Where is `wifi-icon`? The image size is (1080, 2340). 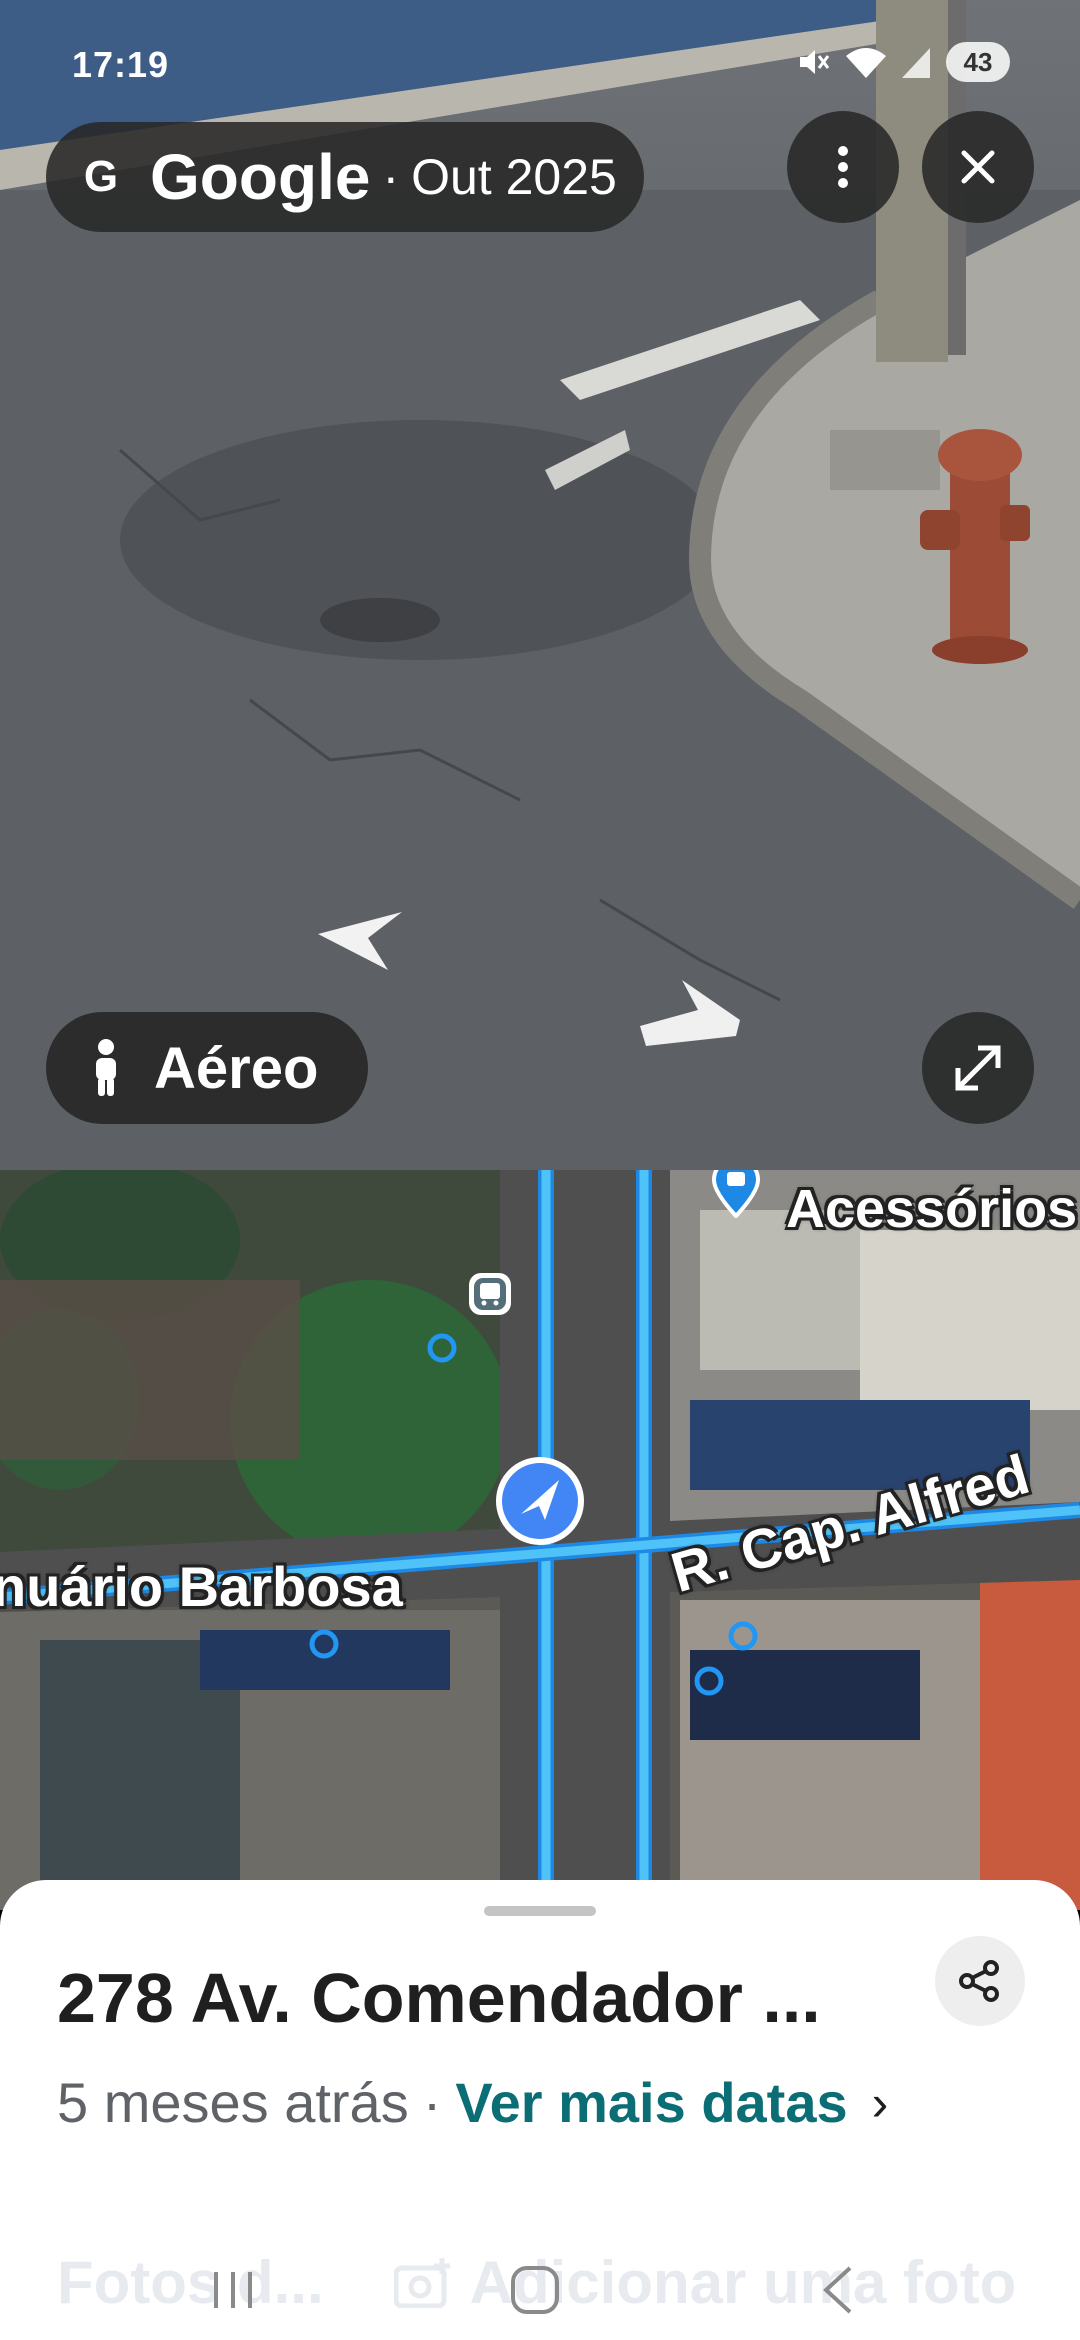 wifi-icon is located at coordinates (866, 63).